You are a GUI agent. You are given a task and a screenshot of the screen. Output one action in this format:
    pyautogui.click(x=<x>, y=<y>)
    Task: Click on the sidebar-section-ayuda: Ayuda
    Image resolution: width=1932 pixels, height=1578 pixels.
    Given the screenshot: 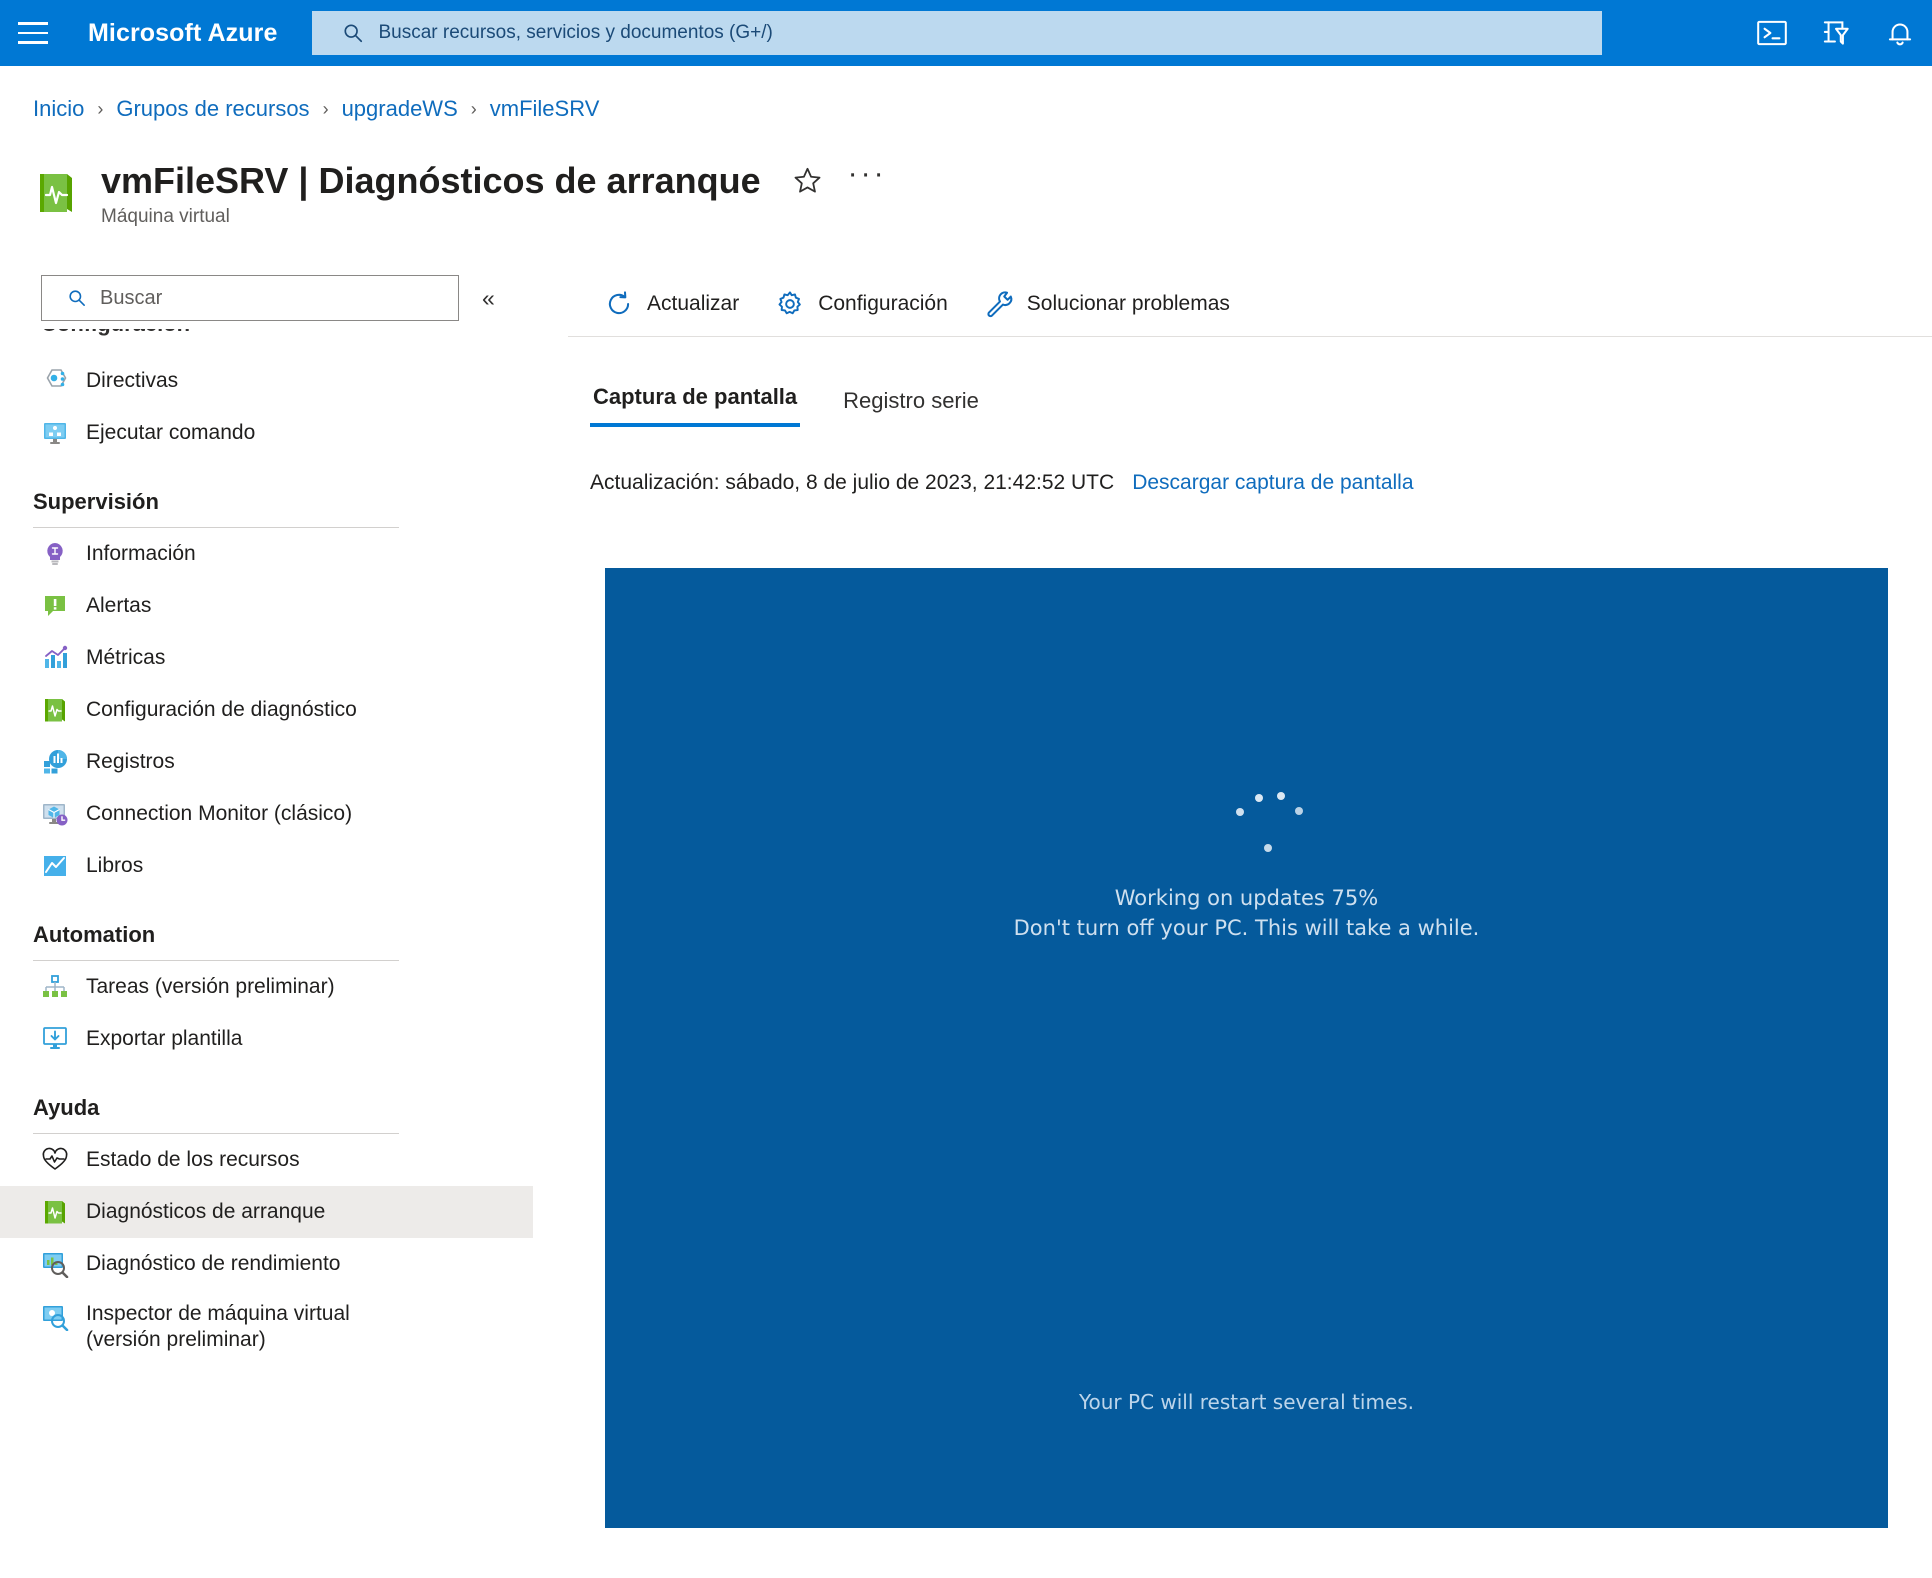 What is the action you would take?
    pyautogui.click(x=266, y=1114)
    